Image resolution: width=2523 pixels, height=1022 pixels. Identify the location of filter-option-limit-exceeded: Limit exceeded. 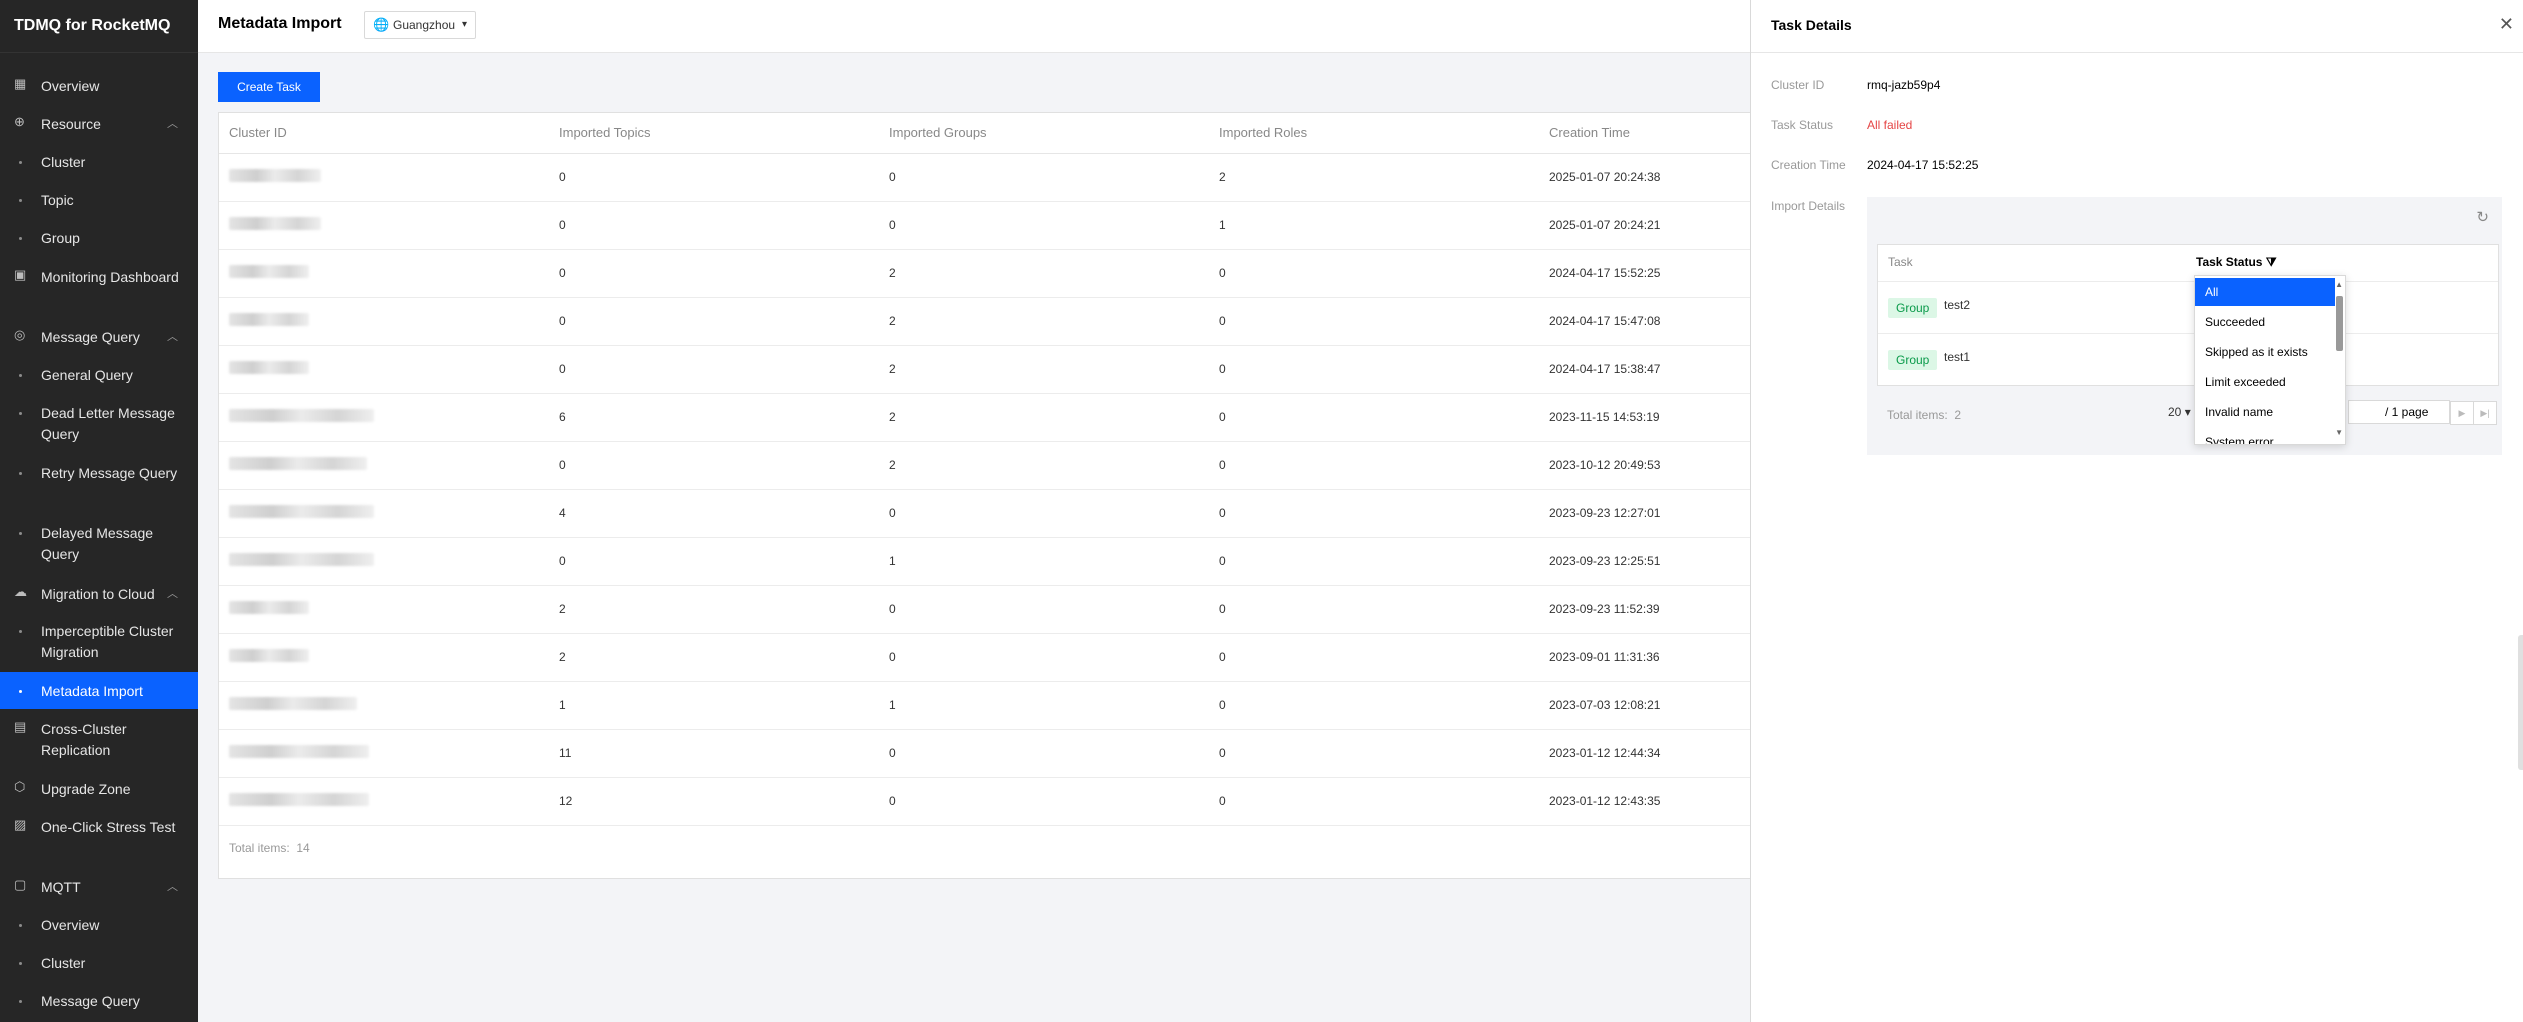
(2265, 382).